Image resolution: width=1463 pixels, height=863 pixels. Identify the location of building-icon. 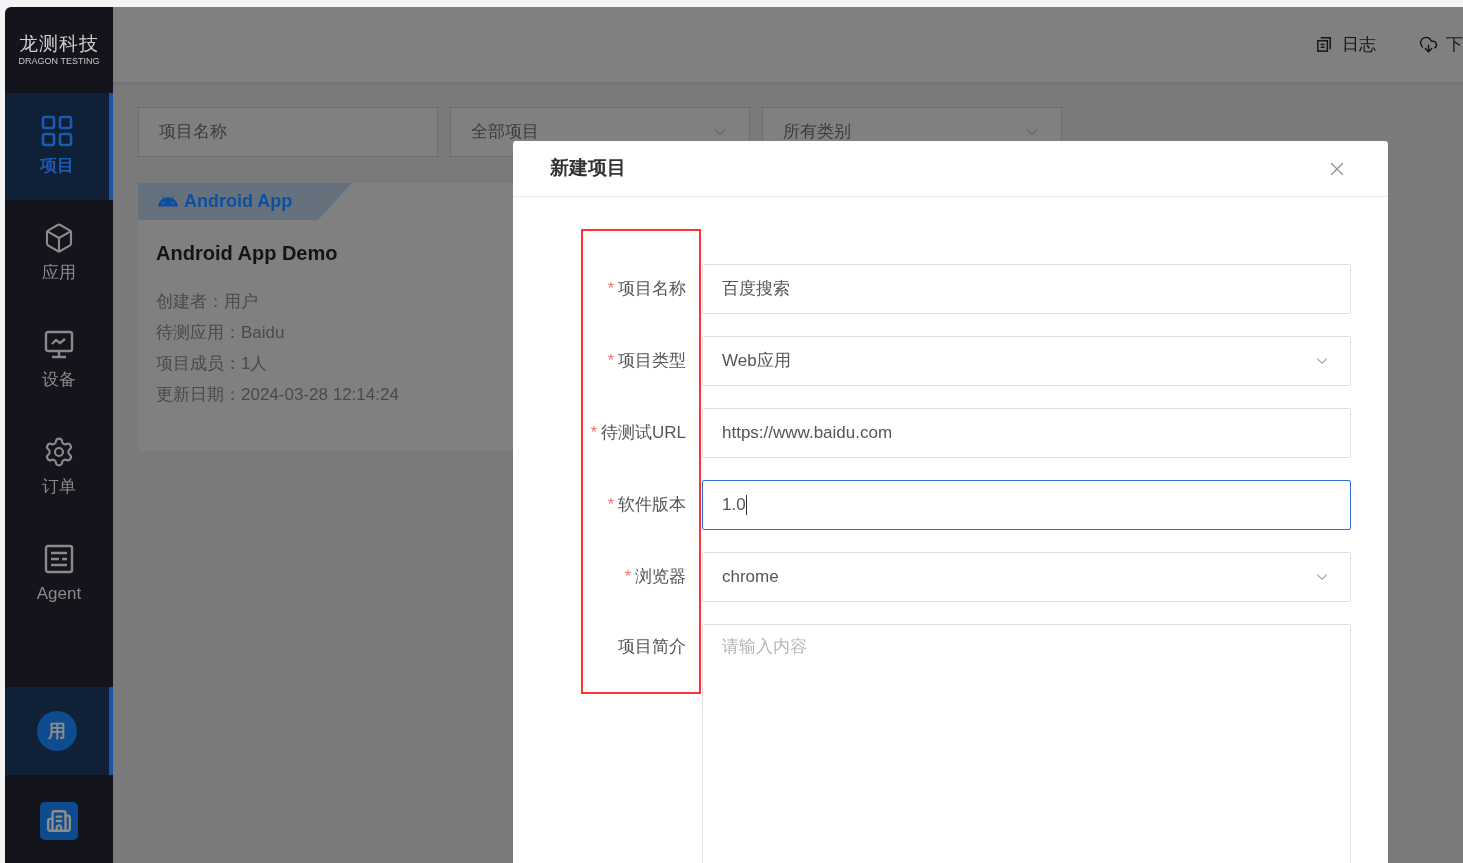
(59, 821).